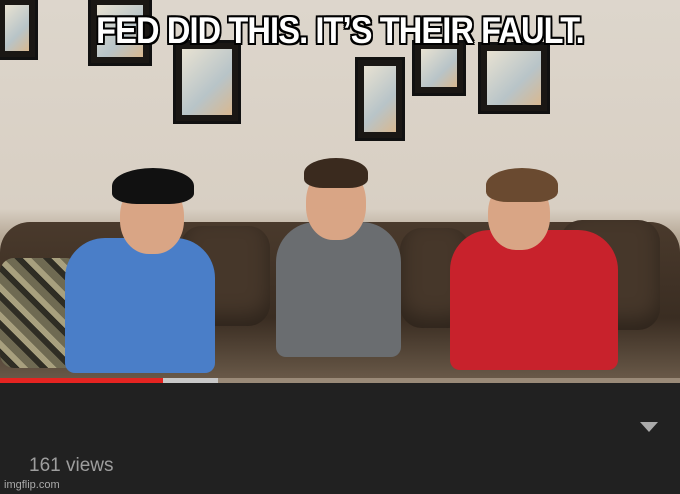 The height and width of the screenshot is (494, 680). What do you see at coordinates (340, 30) in the screenshot?
I see `meme-caption: FED DID THIS. IT’S THEIR FAULT.` at bounding box center [340, 30].